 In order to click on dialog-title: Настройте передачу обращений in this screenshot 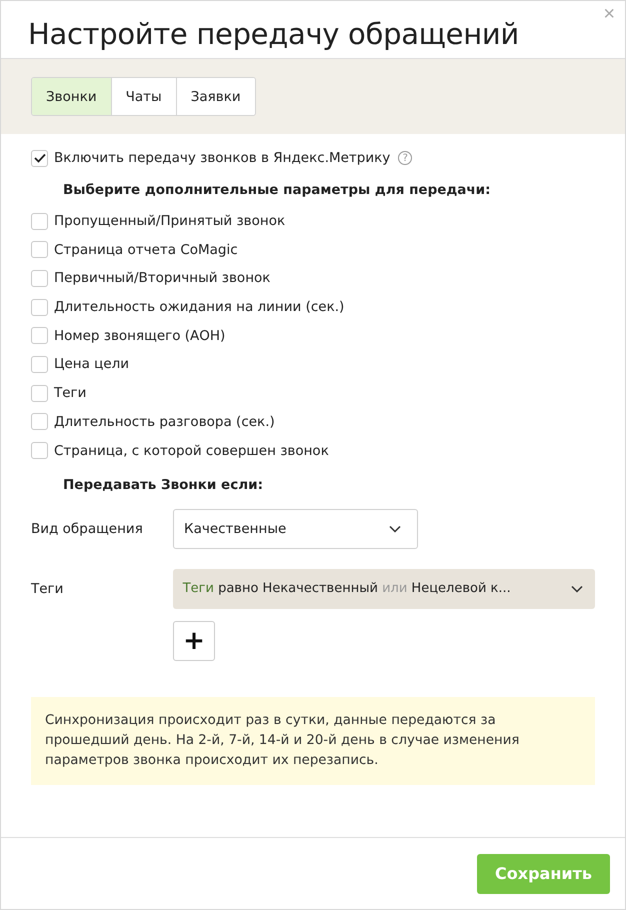, I will do `click(273, 35)`.